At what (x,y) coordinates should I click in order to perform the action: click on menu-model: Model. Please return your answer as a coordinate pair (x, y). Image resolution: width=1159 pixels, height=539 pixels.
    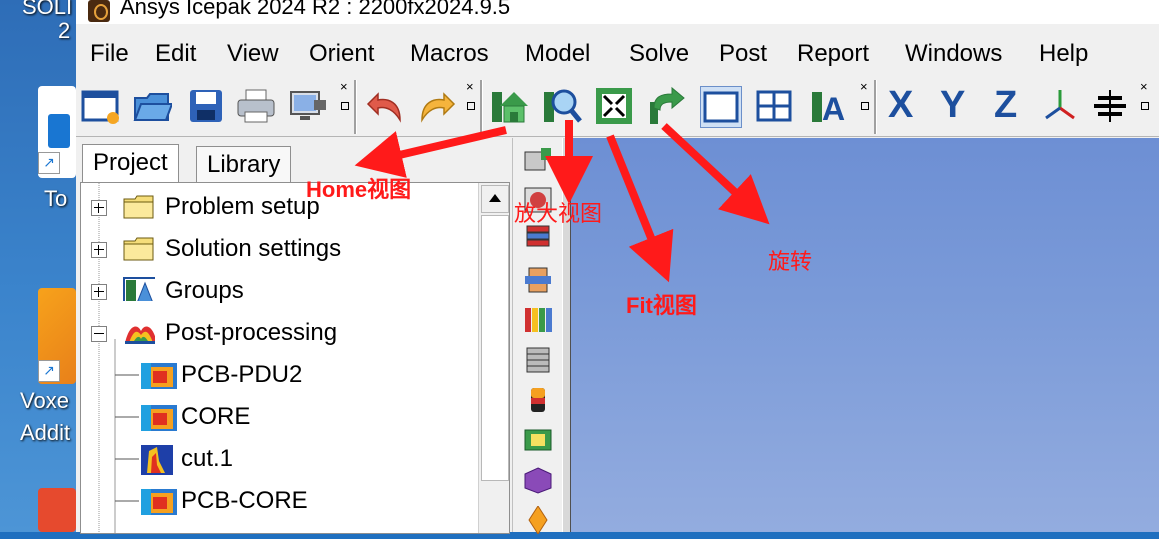
    Looking at the image, I should click on (557, 54).